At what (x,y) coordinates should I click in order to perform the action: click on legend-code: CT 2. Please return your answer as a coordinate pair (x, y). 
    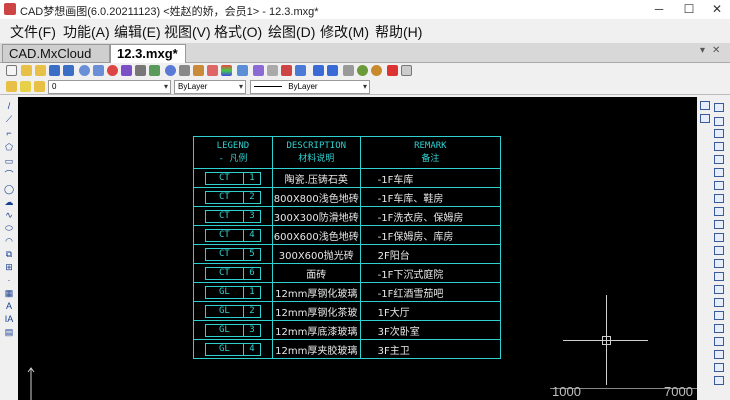
    Looking at the image, I should click on (232, 197).